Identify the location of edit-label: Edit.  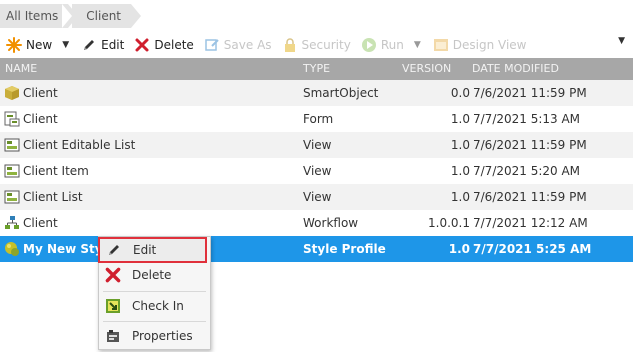
(113, 45).